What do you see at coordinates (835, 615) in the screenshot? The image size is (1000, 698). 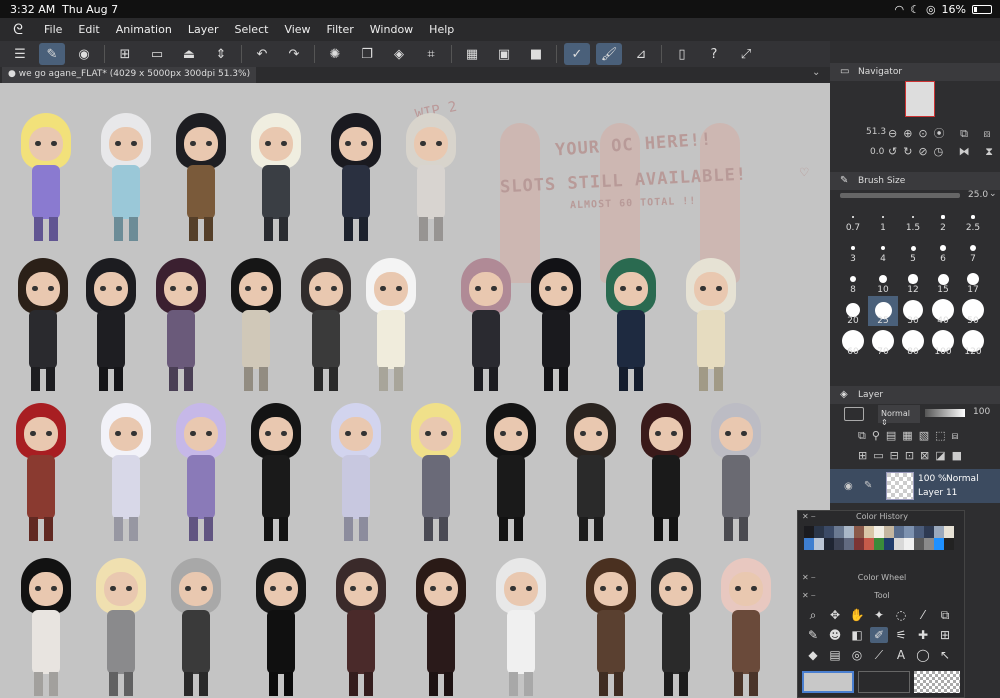 I see `move-icon: ✥` at bounding box center [835, 615].